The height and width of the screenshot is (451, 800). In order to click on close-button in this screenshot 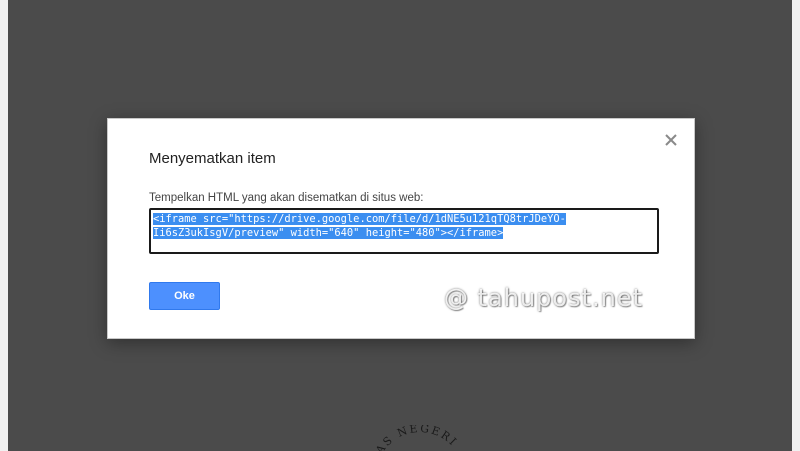, I will do `click(671, 140)`.